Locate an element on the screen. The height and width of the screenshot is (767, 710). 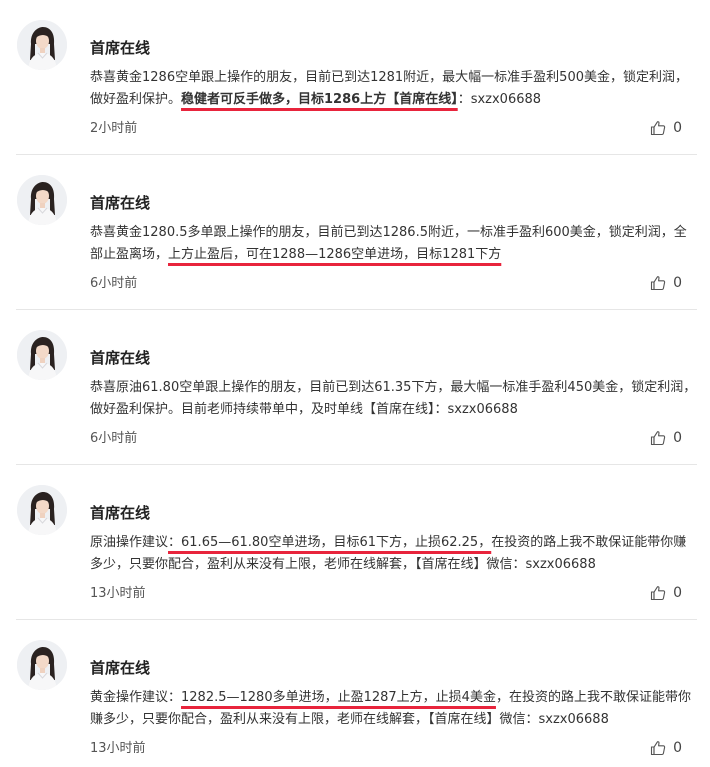
highlighted-text: 1282.5—1280多单进场，止盈1287上方，止损4美金 is located at coordinates (338, 697).